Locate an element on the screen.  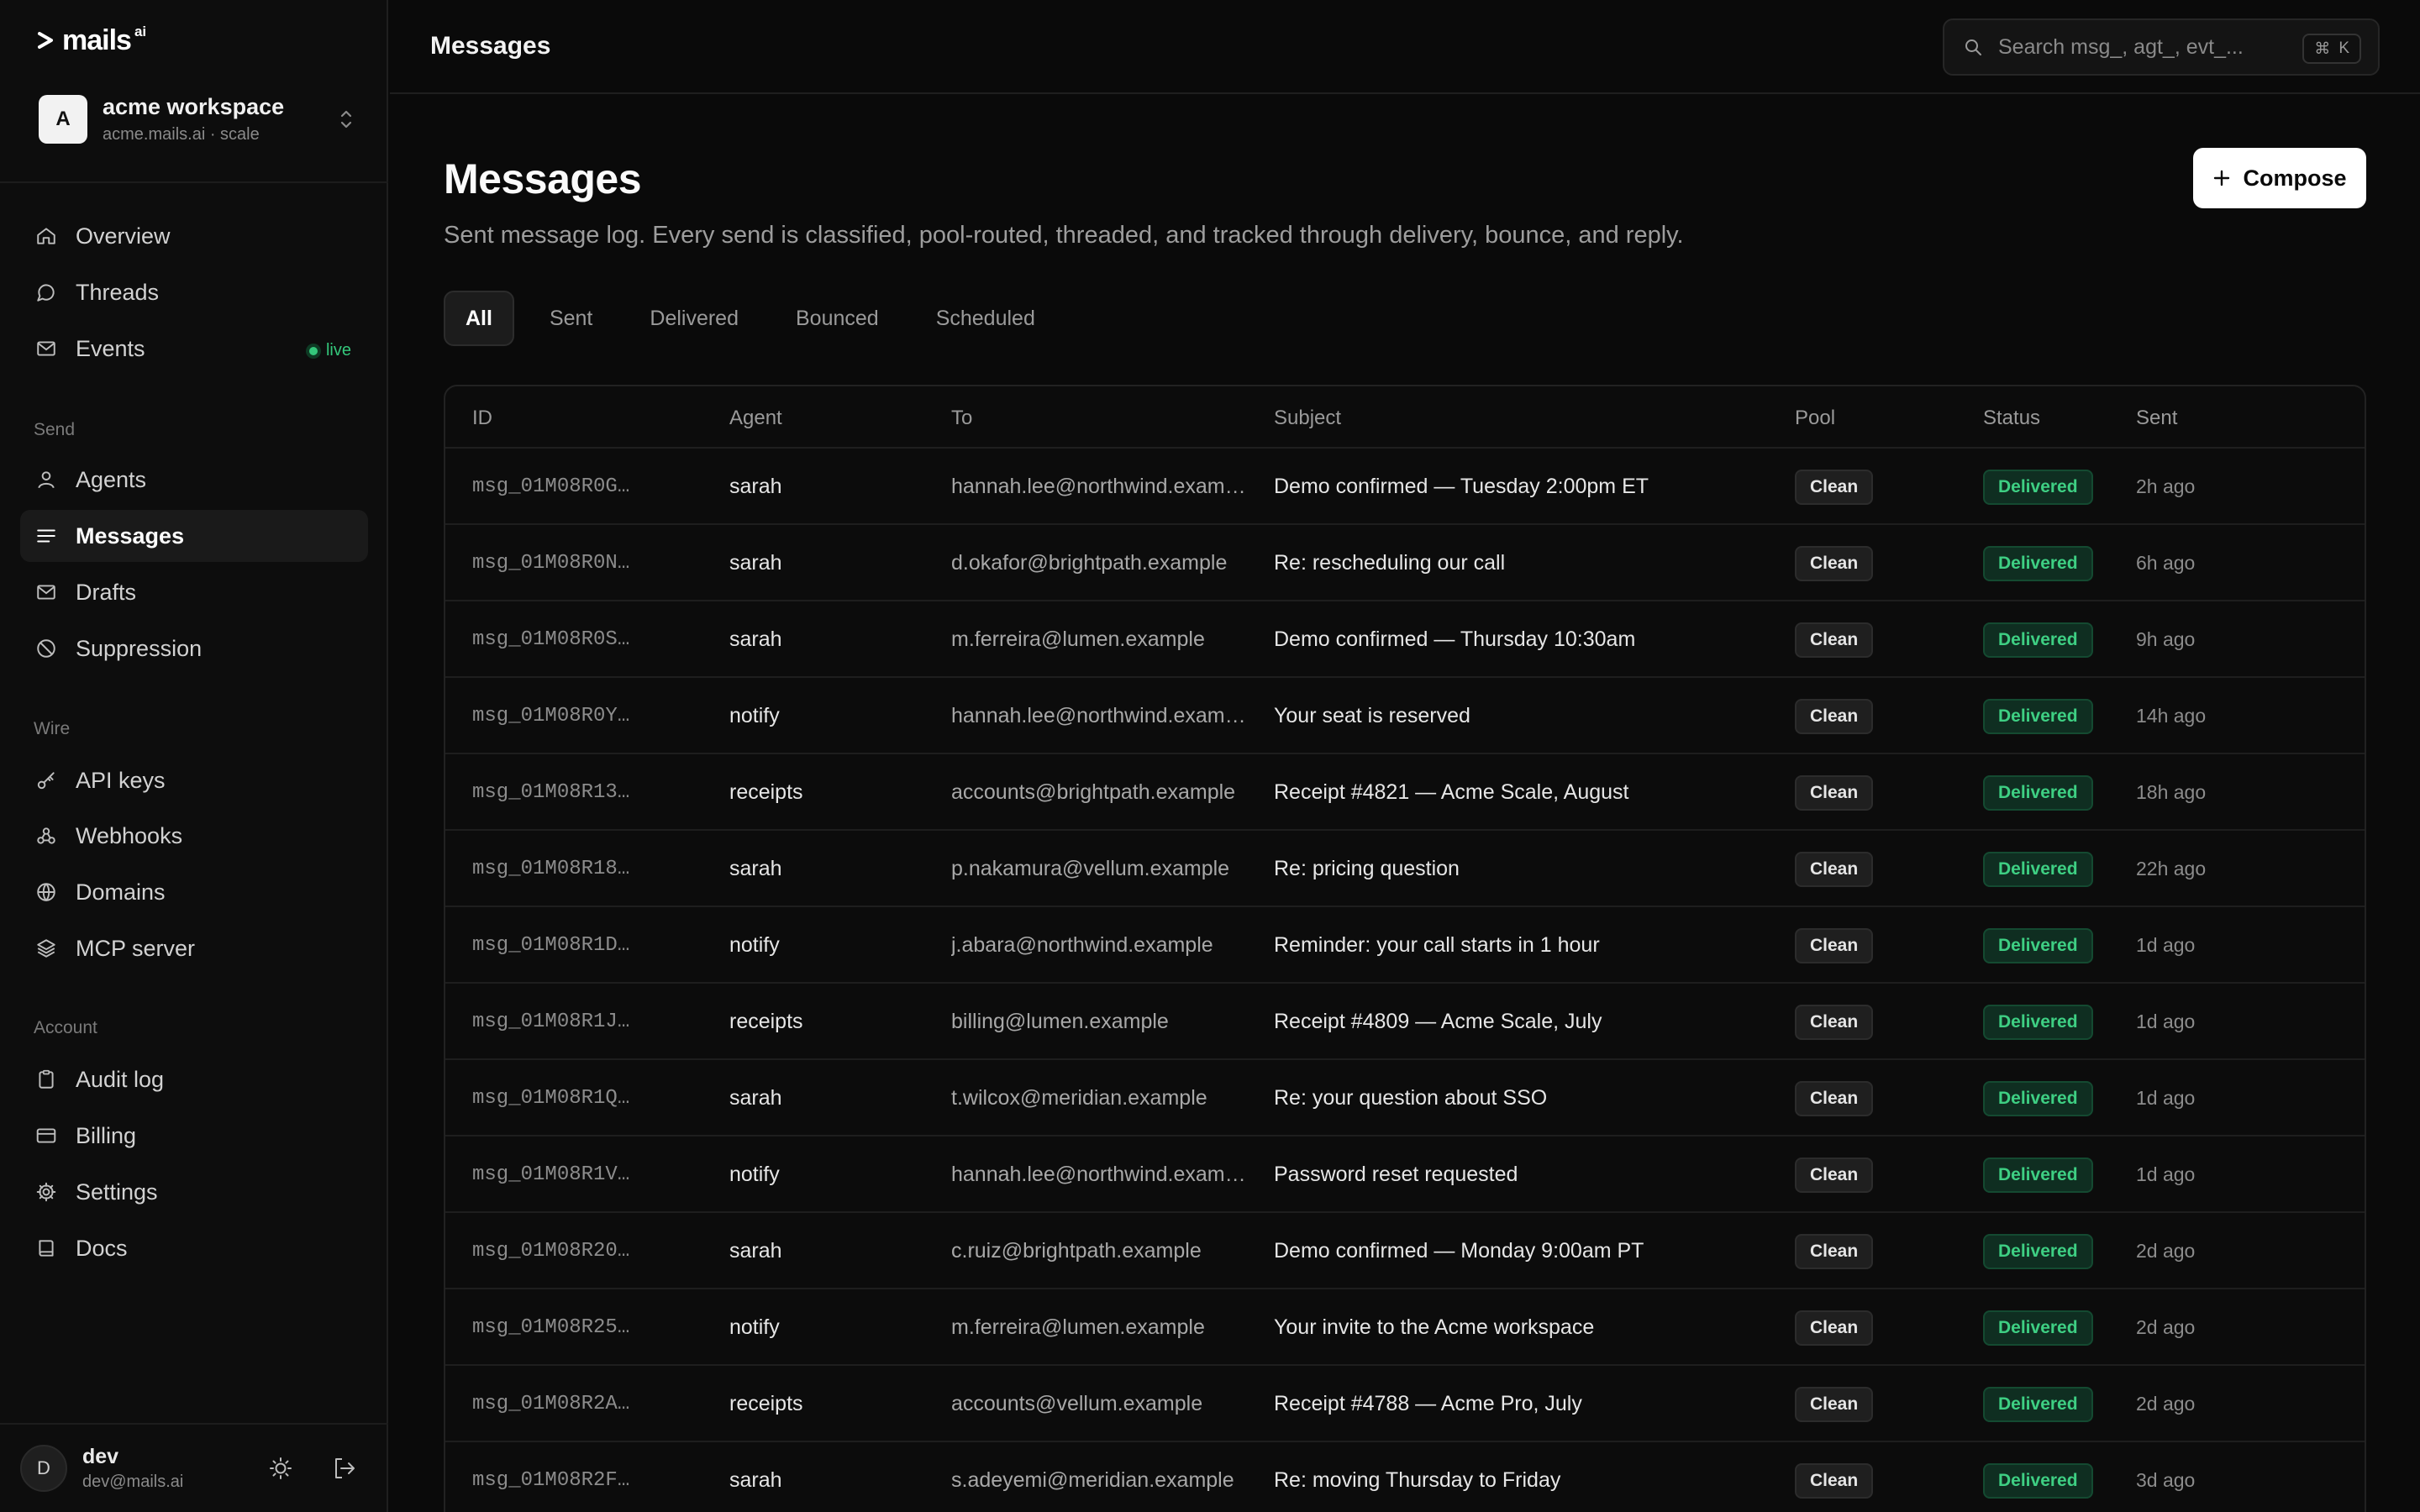
search-input is located at coordinates (2157, 47).